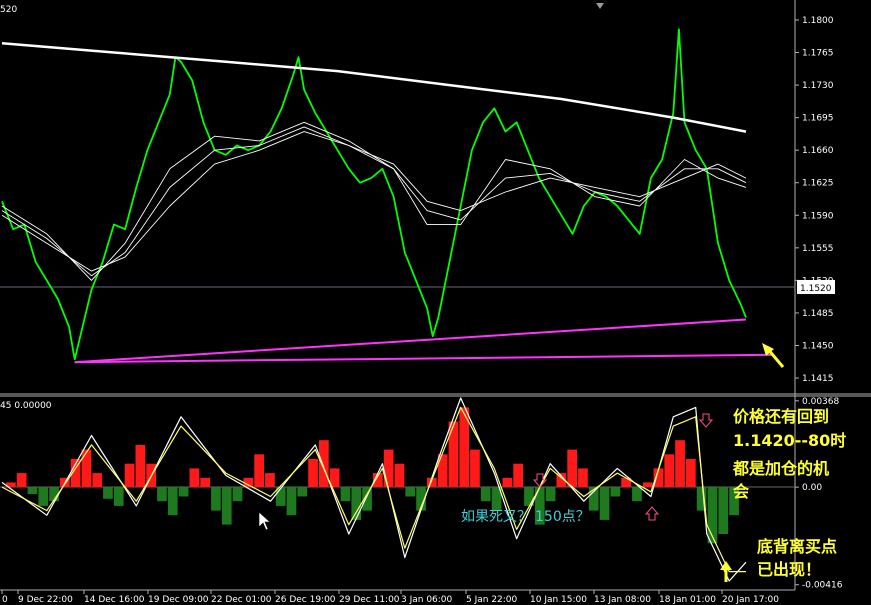  Describe the element at coordinates (818, 346) in the screenshot. I see `price-tick-label: 1.1450` at that location.